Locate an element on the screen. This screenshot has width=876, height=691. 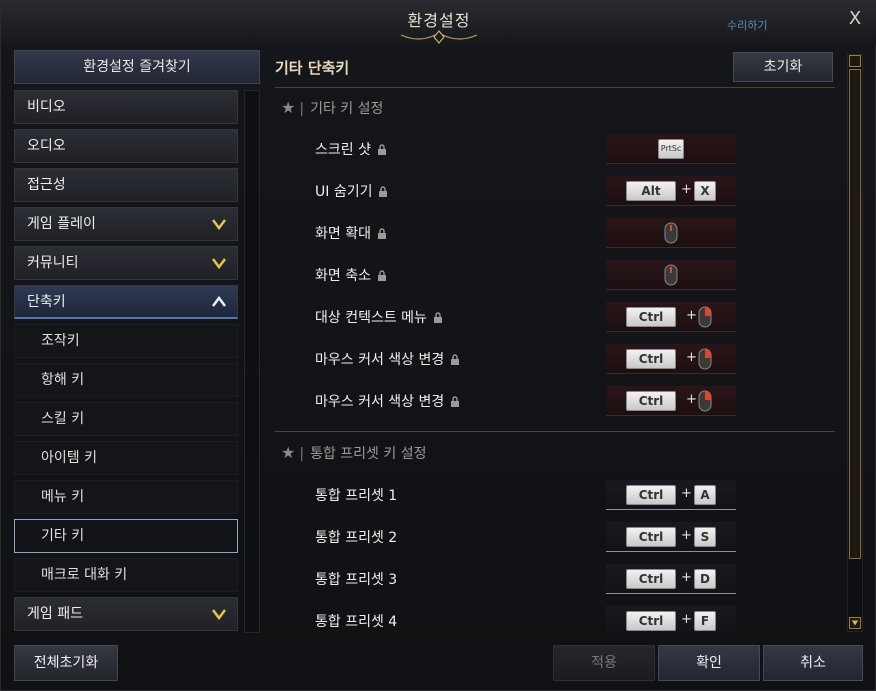
close-button: X is located at coordinates (855, 19).